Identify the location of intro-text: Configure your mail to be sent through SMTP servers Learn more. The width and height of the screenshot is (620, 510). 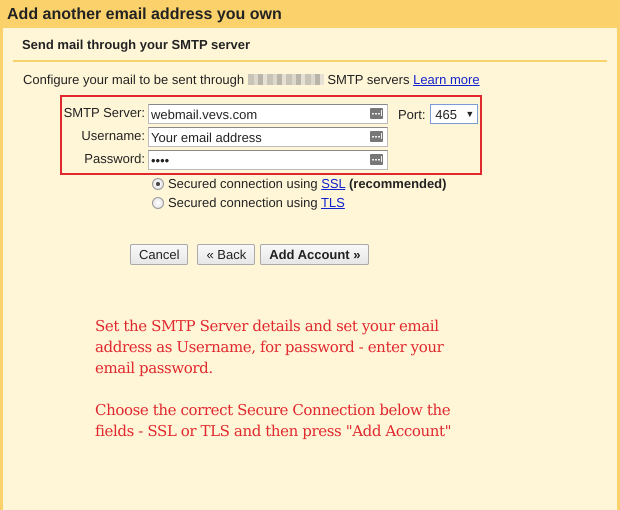
(252, 79).